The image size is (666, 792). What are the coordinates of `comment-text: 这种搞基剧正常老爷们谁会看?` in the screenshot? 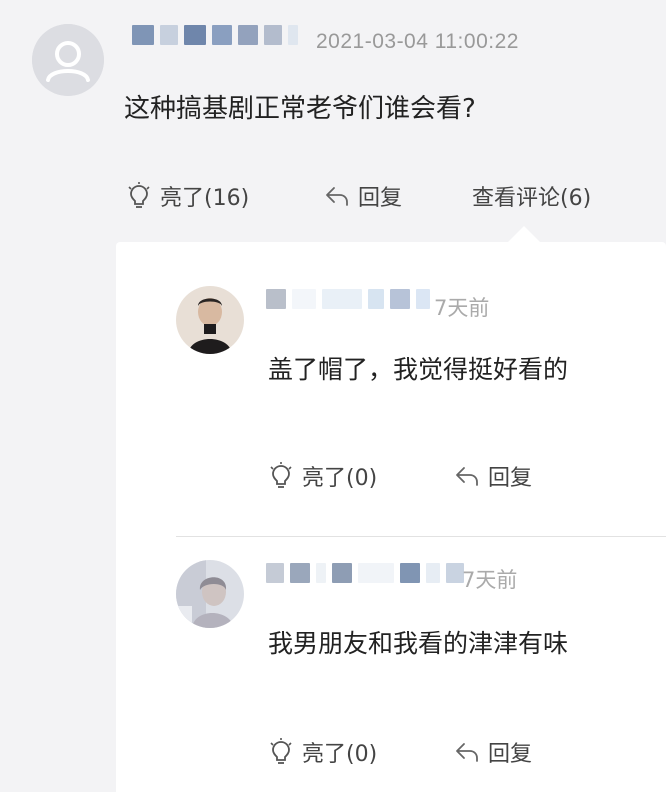 It's located at (300, 109).